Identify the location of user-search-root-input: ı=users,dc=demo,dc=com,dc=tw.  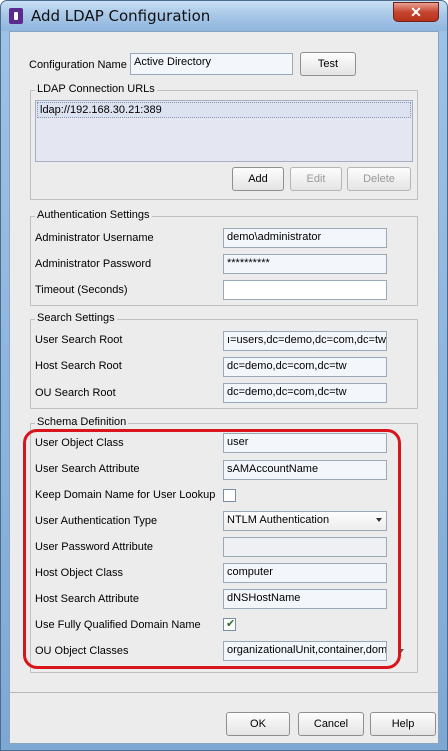
(305, 341).